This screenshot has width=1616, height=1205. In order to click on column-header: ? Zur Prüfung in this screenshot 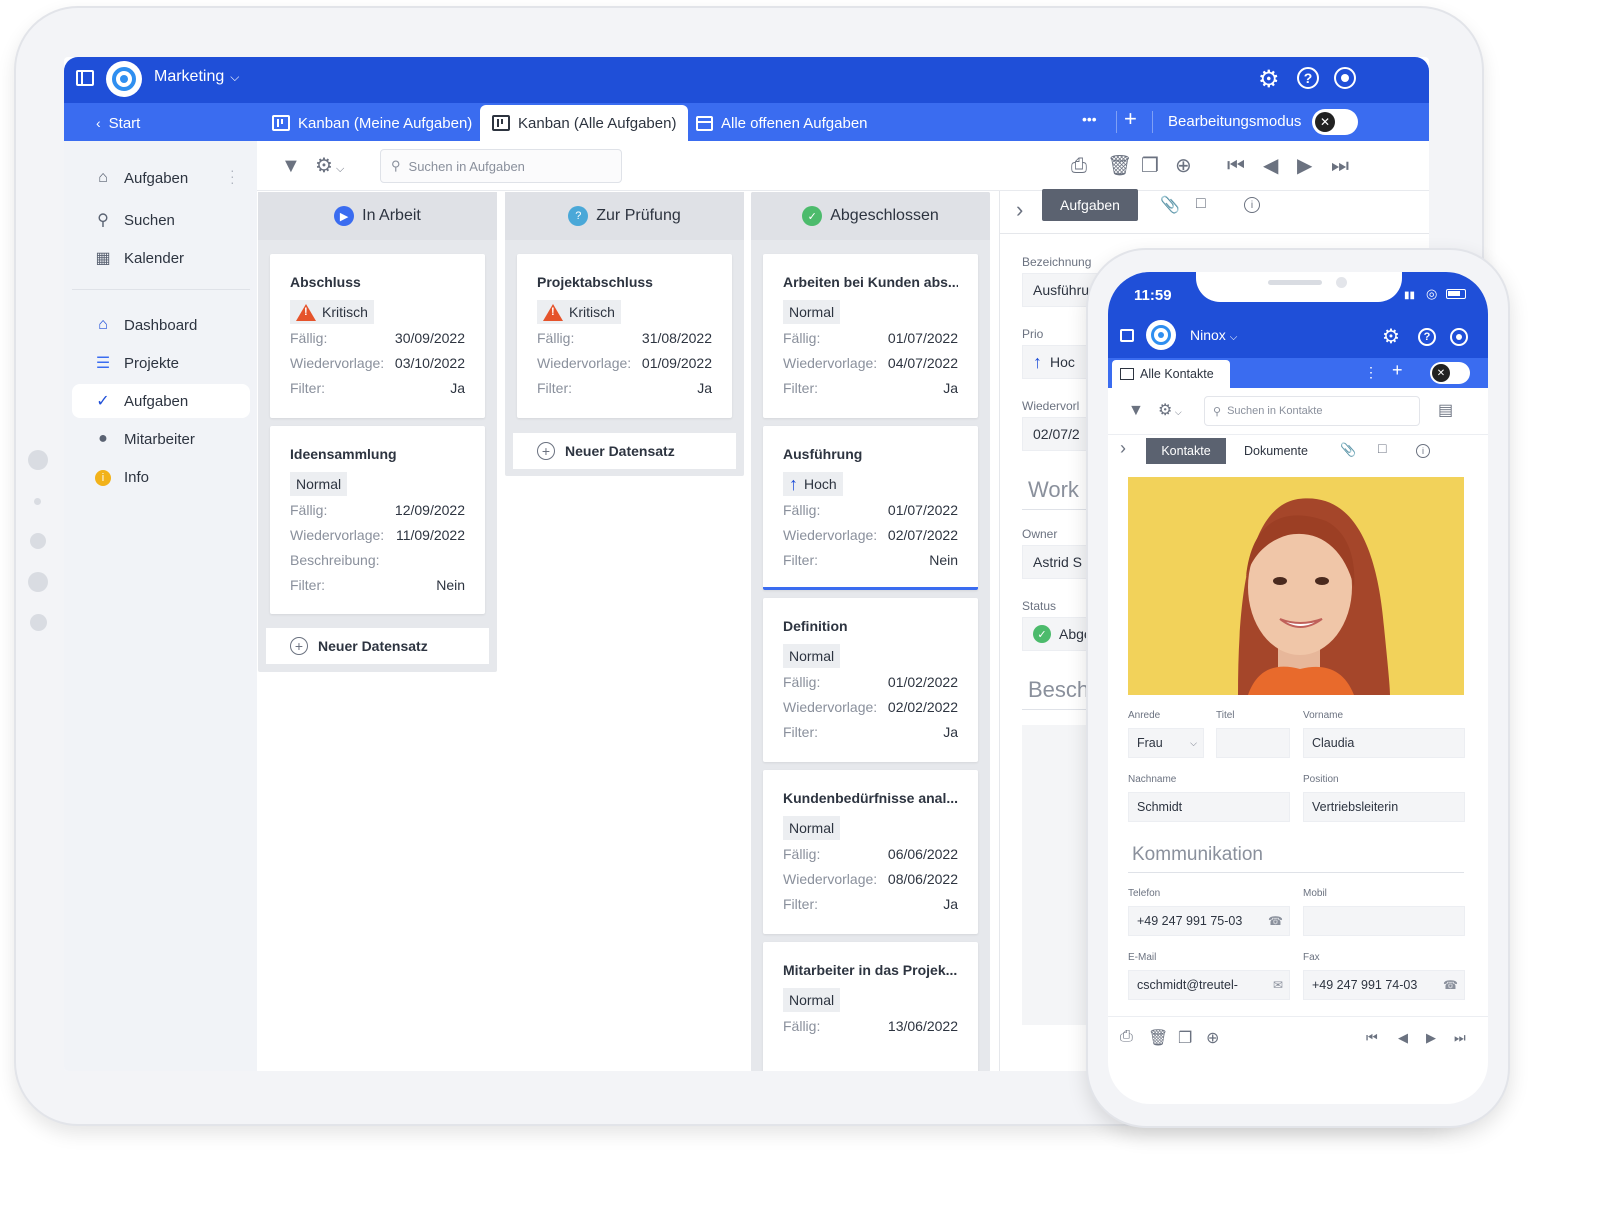, I will do `click(624, 216)`.